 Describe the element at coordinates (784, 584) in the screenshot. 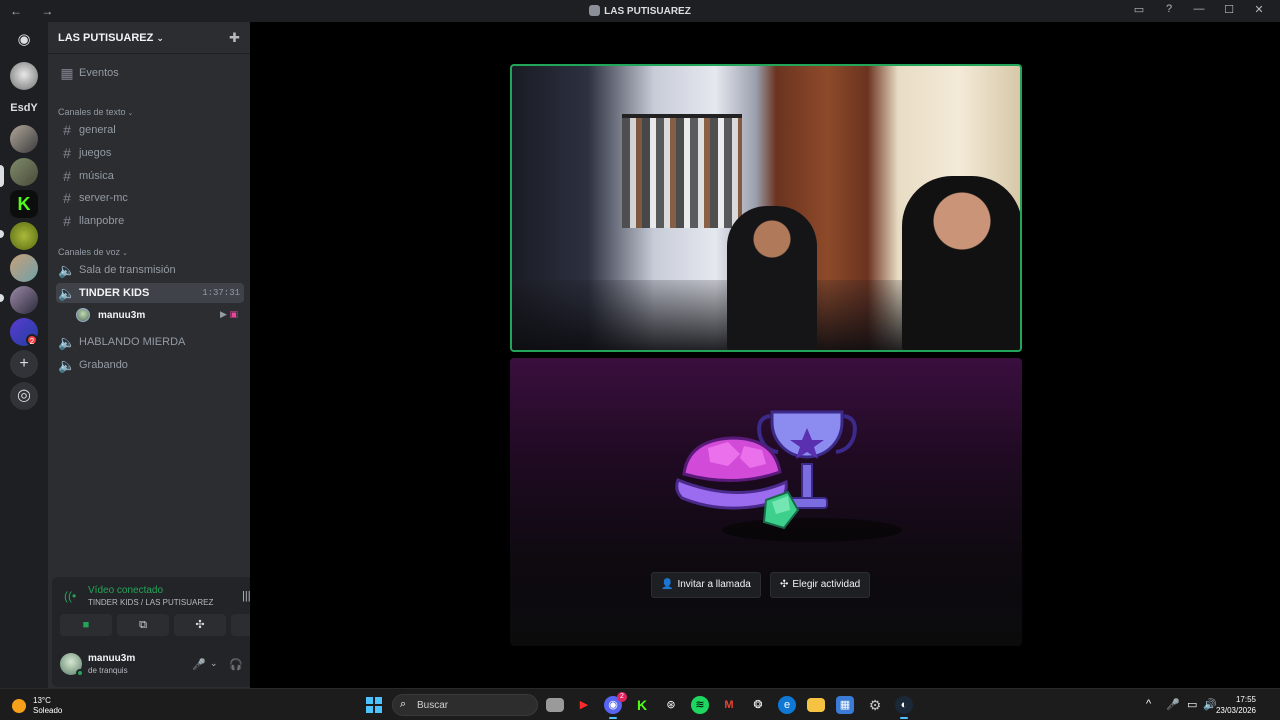

I see `activity-icon: ✣` at that location.